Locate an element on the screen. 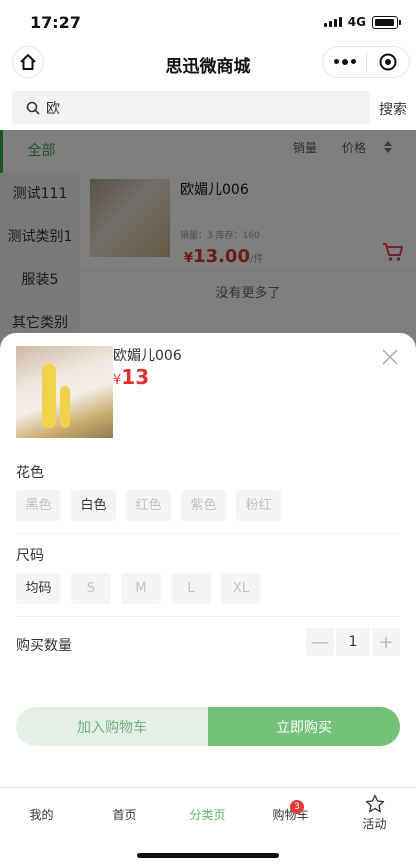 Image resolution: width=416 pixels, height=867 pixels. buy-now-button: 立即购买 is located at coordinates (304, 726).